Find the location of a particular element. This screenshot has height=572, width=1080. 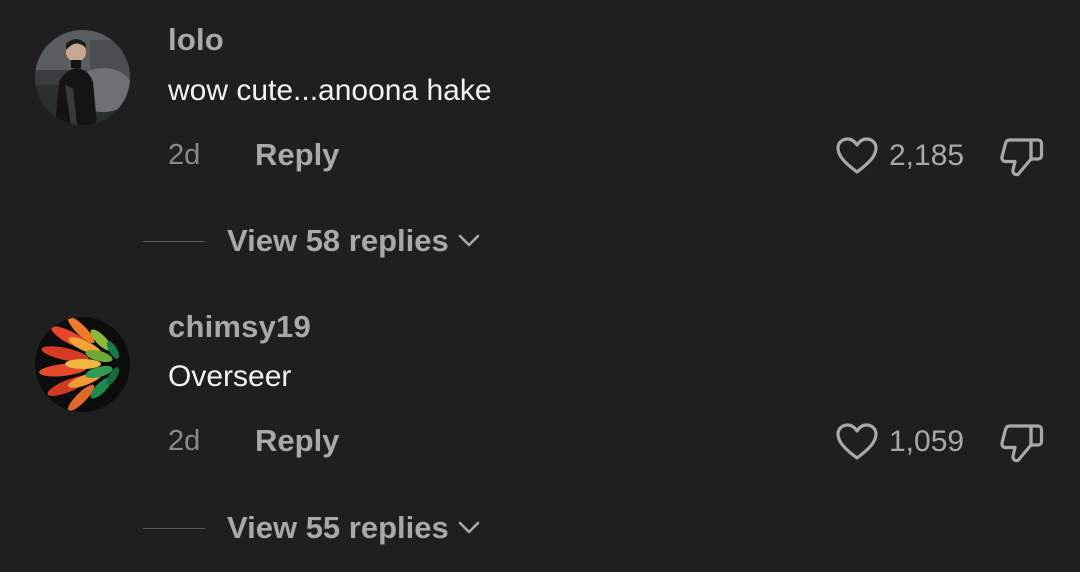

view-replies-label: View 55 replies is located at coordinates (338, 527).